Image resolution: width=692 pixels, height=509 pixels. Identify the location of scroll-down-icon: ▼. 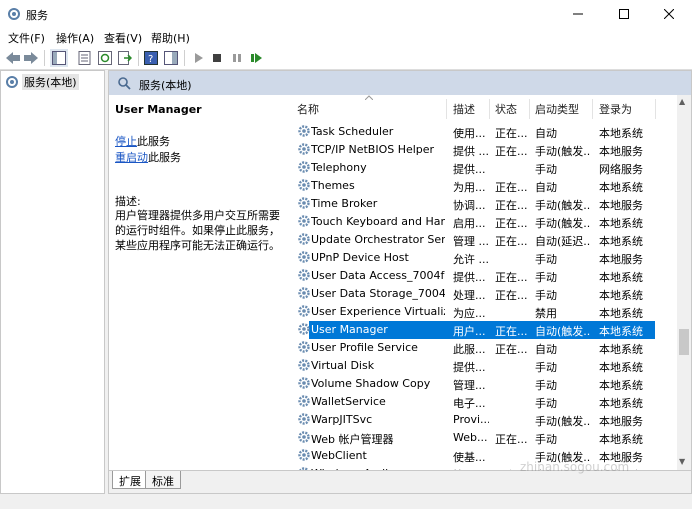
(682, 461).